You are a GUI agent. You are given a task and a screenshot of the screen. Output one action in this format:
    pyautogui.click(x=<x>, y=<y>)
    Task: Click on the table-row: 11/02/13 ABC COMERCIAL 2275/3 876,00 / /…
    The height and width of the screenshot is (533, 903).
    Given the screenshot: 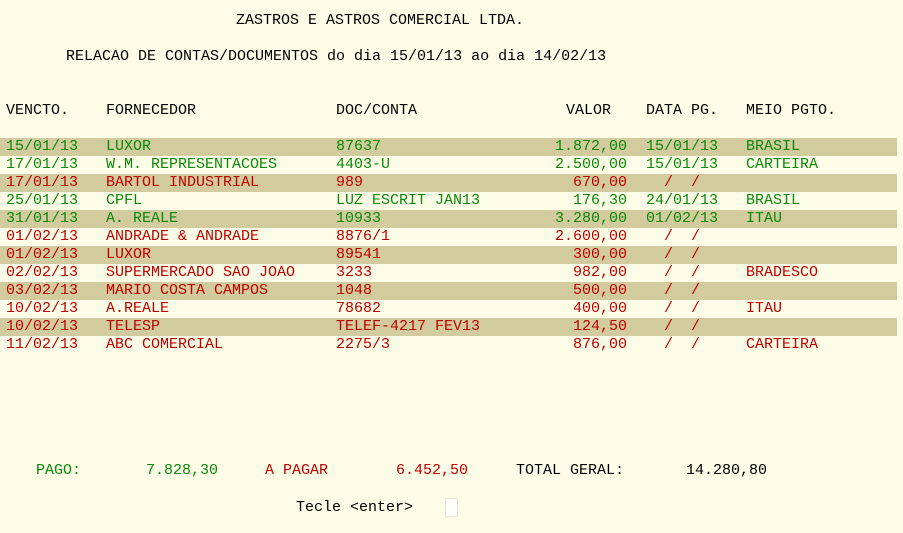 What is the action you would take?
    pyautogui.click(x=448, y=345)
    